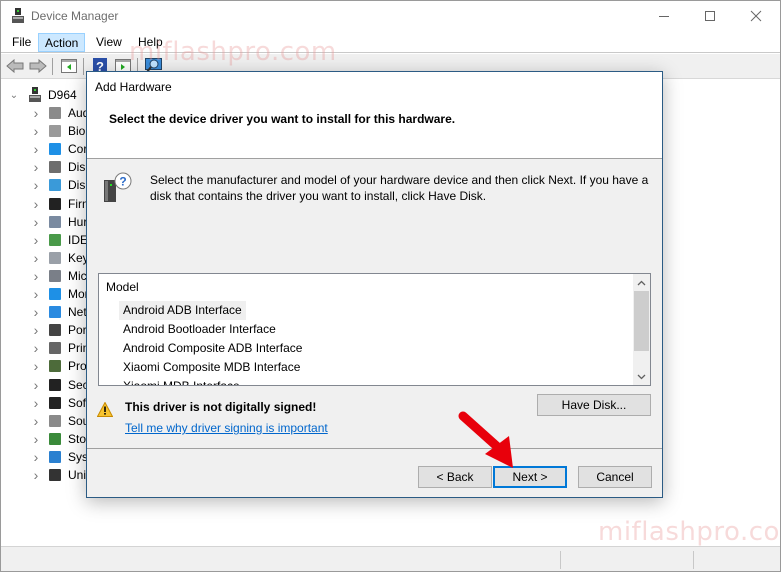 The height and width of the screenshot is (572, 781). I want to click on tree-root-label: D964, so click(62, 95).